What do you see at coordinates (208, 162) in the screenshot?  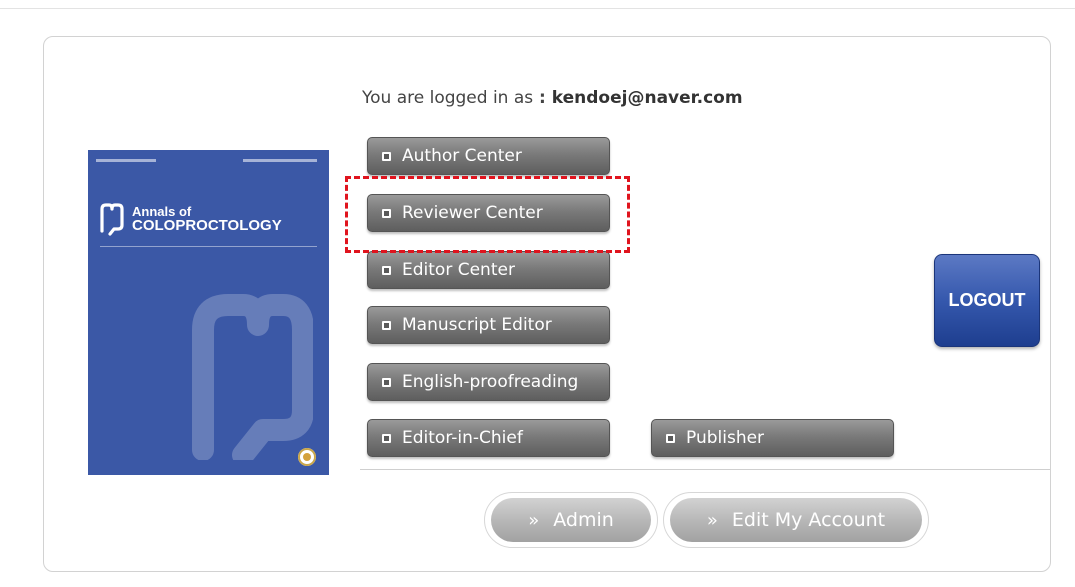 I see `cover-header-strip` at bounding box center [208, 162].